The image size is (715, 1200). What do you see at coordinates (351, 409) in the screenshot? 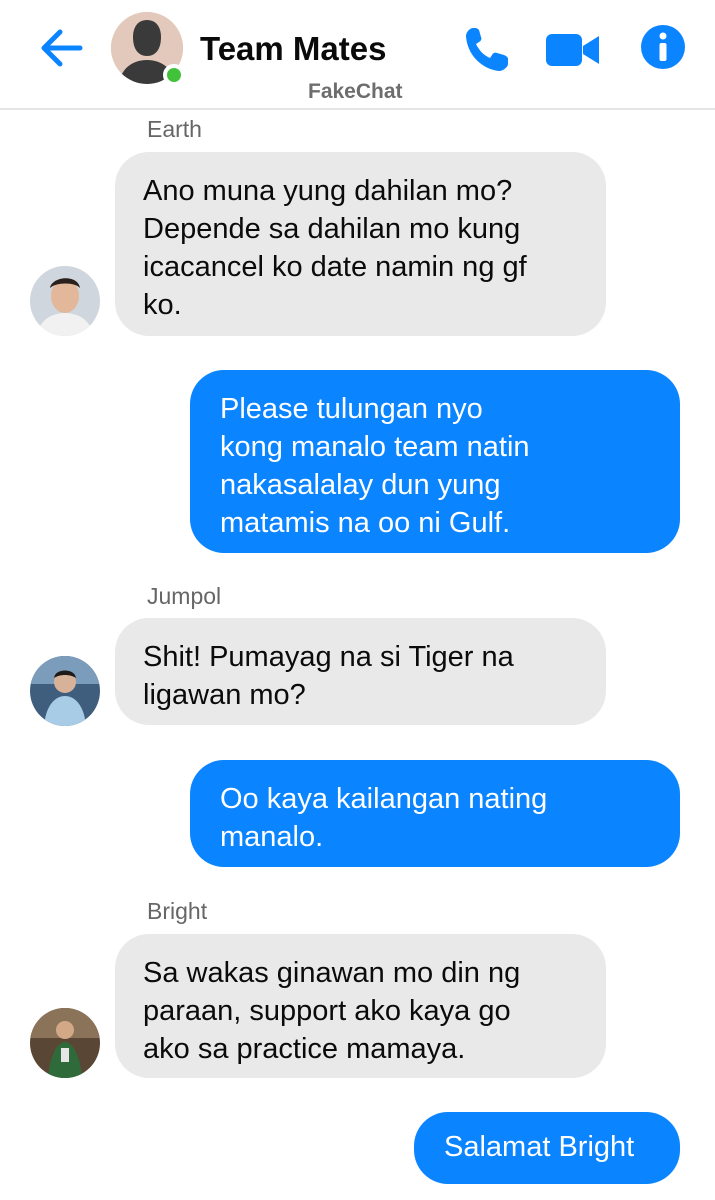
I see `message-line: Please tulungan nyo` at bounding box center [351, 409].